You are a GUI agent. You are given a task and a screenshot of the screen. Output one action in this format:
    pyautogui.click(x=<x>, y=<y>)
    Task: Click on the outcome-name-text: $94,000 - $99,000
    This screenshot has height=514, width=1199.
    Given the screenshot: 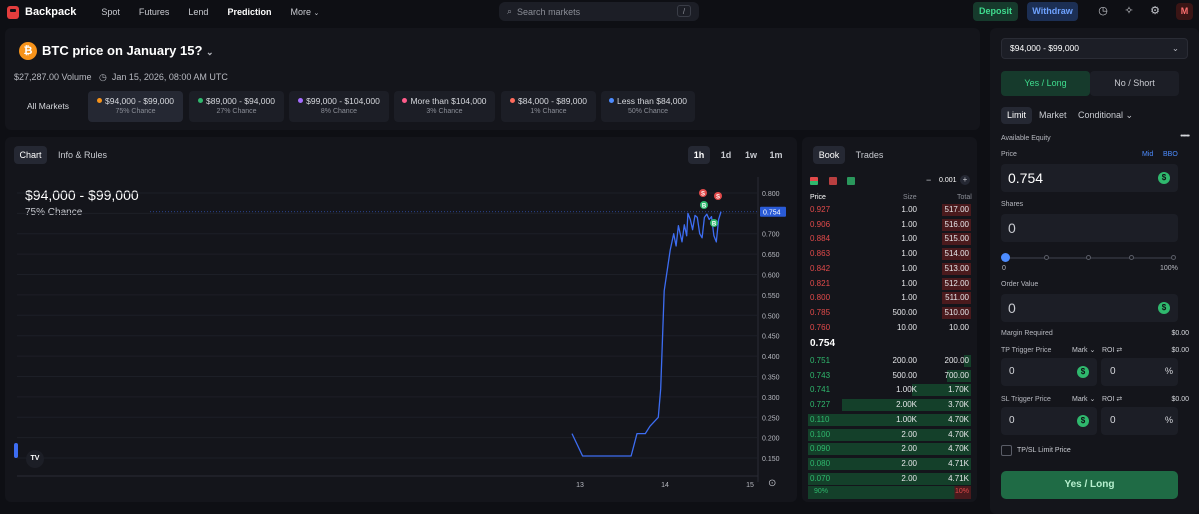 What is the action you would take?
    pyautogui.click(x=139, y=101)
    